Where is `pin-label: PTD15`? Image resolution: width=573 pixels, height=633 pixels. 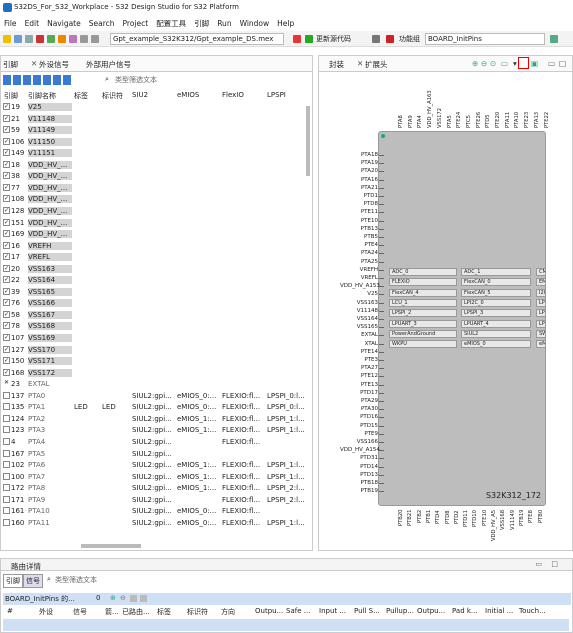 pin-label: PTD15 is located at coordinates (362, 426).